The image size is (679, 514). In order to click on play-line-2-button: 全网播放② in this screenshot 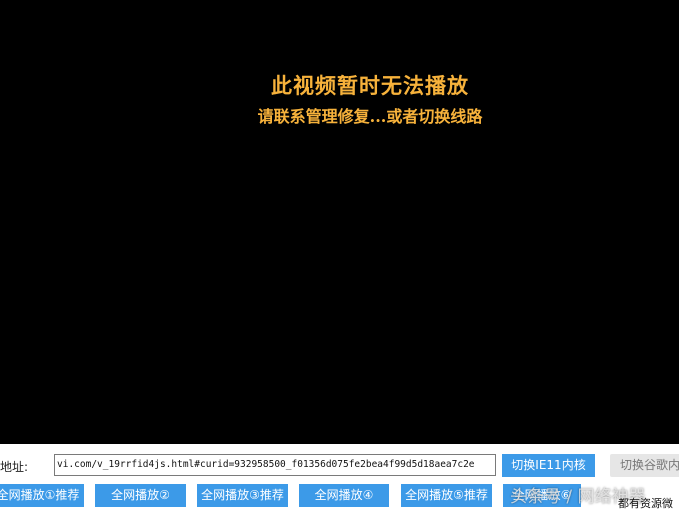, I will do `click(140, 495)`.